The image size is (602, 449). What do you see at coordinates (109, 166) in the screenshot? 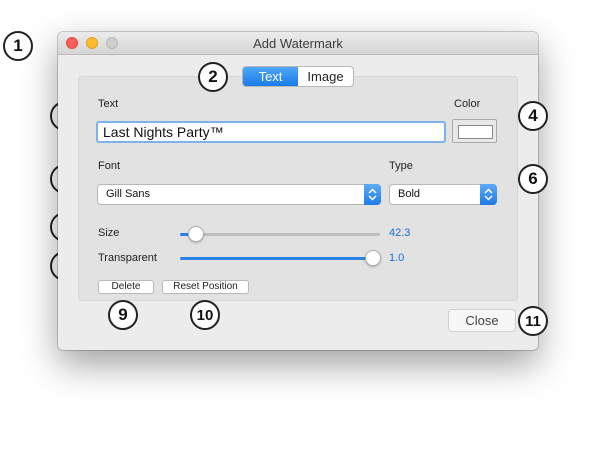
I see `font-label: Font` at bounding box center [109, 166].